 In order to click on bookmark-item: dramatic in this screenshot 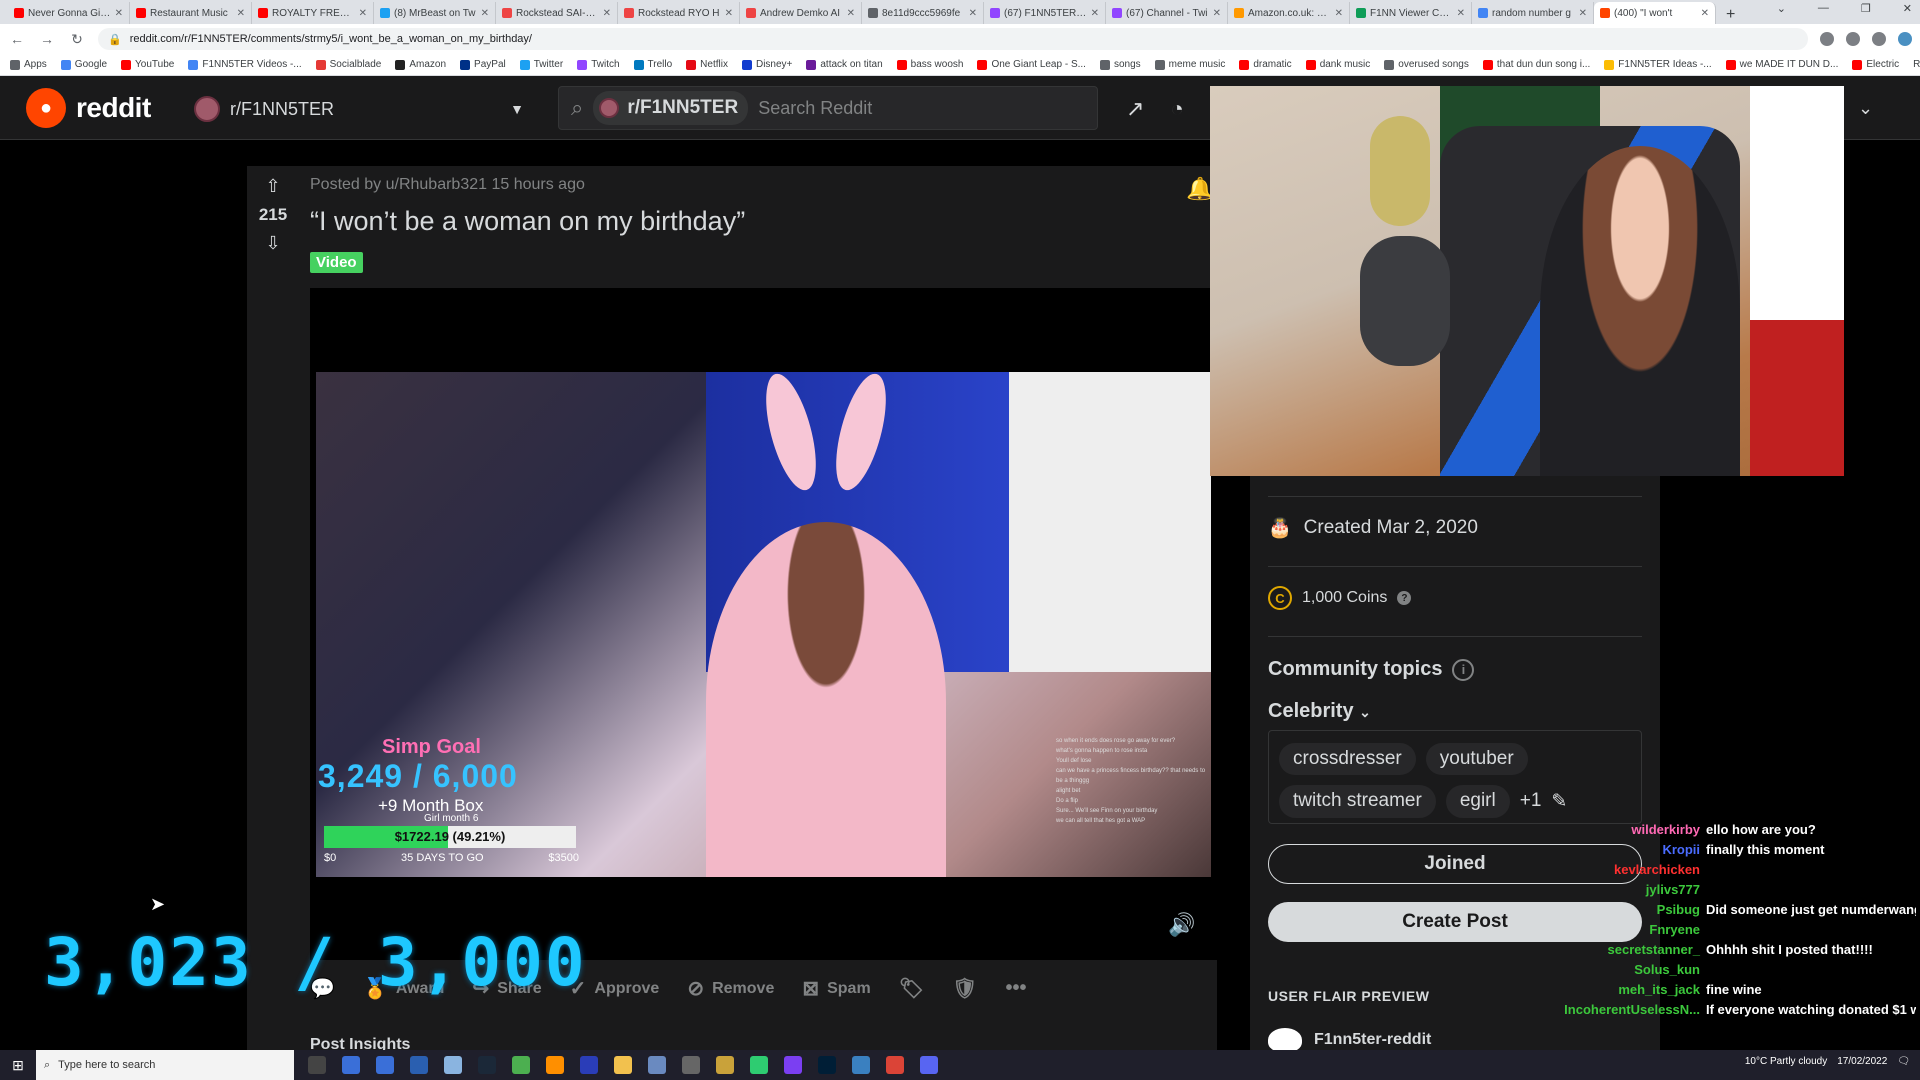, I will do `click(1265, 64)`.